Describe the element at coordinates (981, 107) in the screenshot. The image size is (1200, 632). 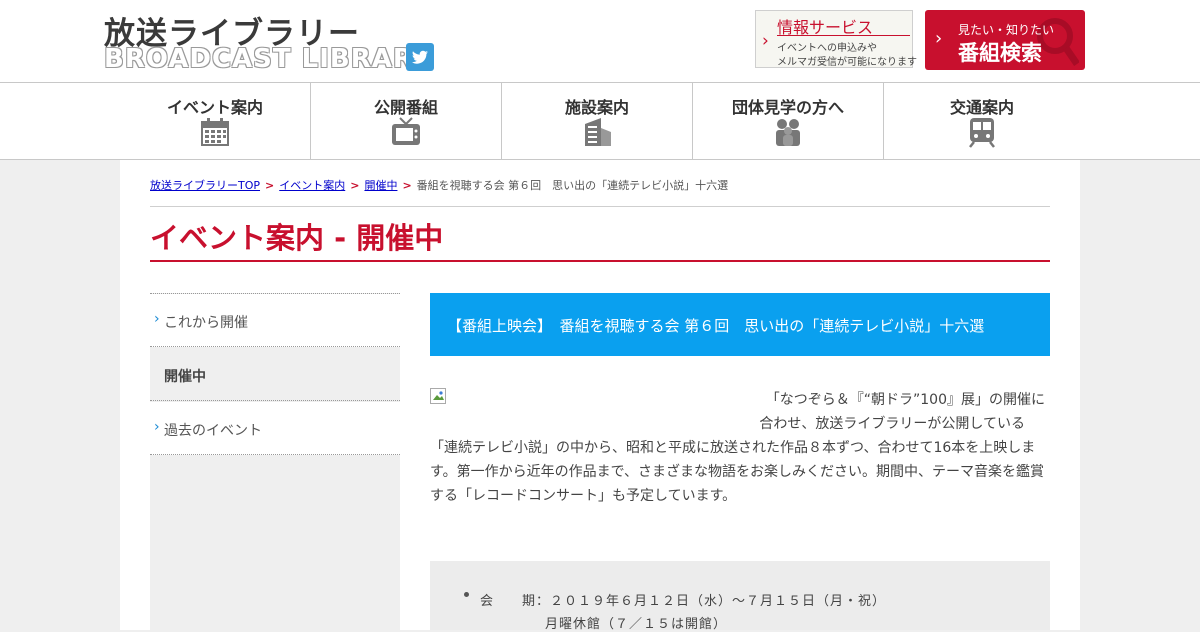
I see `nav-label: 交通案内` at that location.